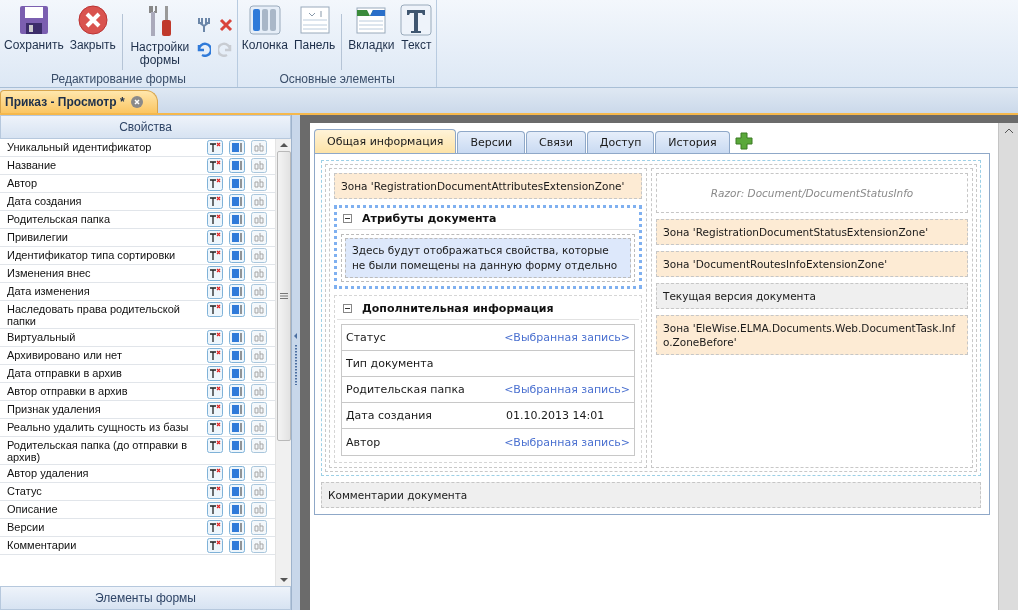 This screenshot has width=1018, height=610. I want to click on form-panel: Дополнительная информация Статус <Выбранная запись> Тип документа Родительская папка <Выбранная запись> Дата создания 01.10.2013 14:01 Автор <Выбранная запись>, so click(488, 379).